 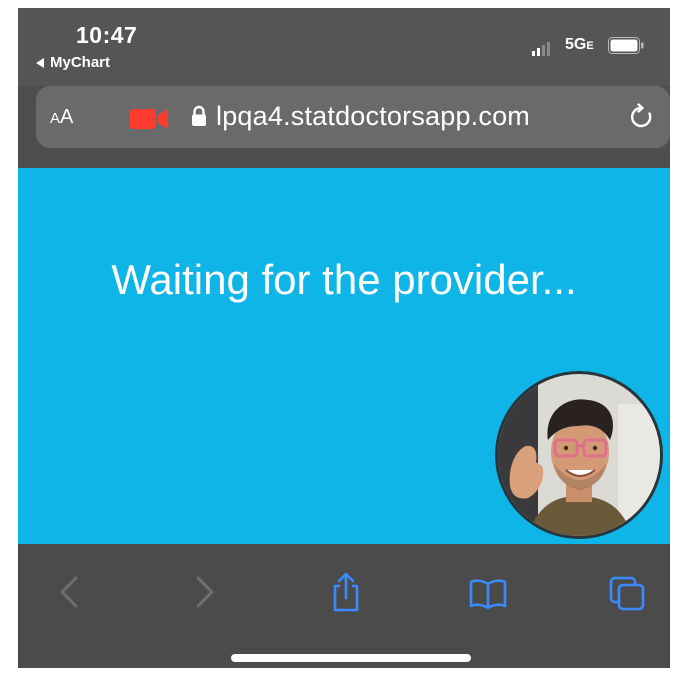 I want to click on back-triangle-icon, so click(x=40, y=62).